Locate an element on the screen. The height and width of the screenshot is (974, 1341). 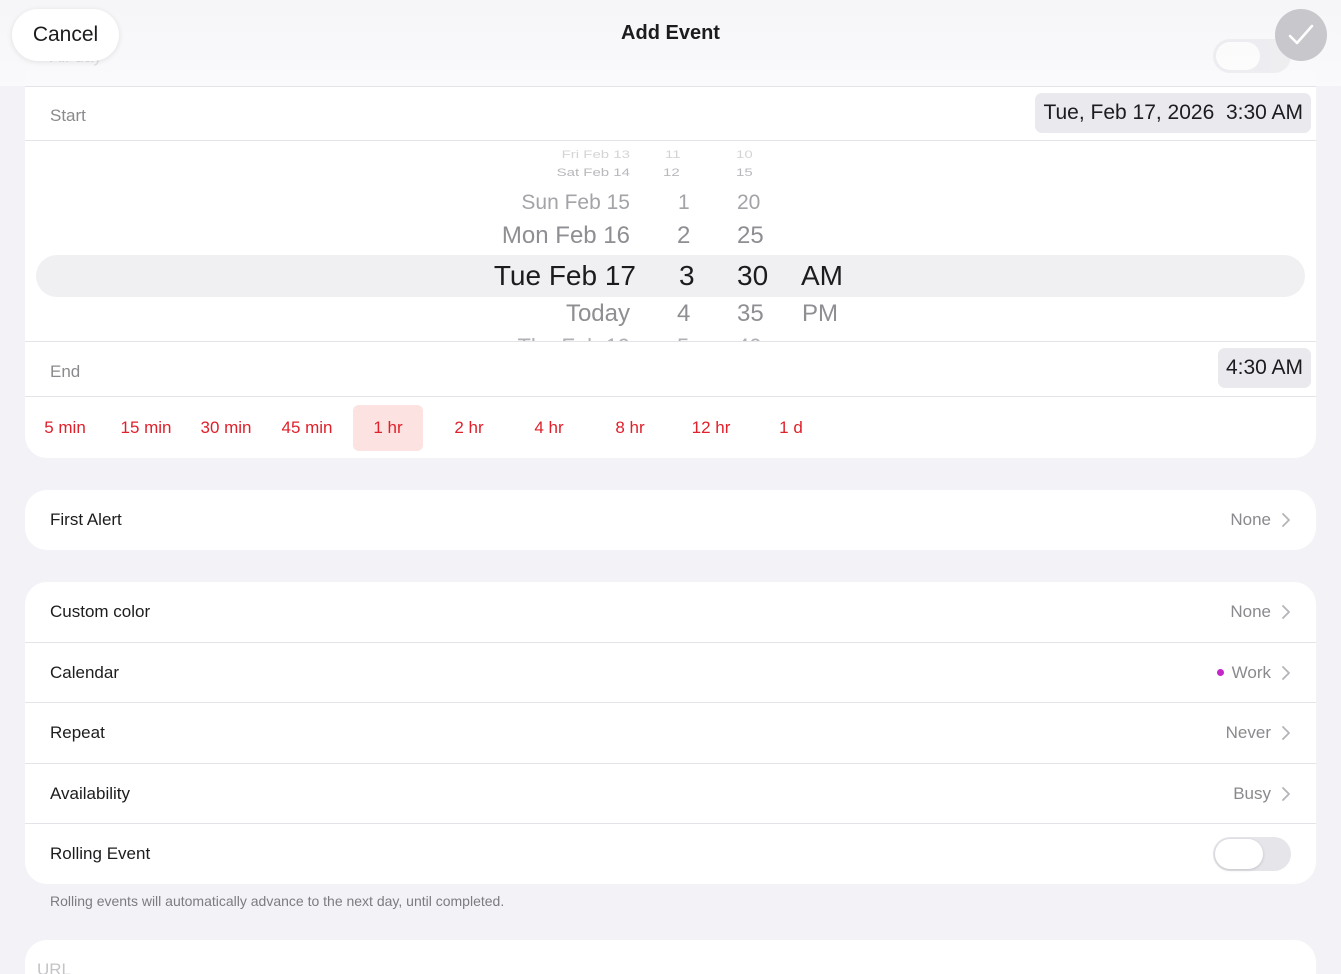
meridiem-wheel-column: AM PM is located at coordinates (829, 242).